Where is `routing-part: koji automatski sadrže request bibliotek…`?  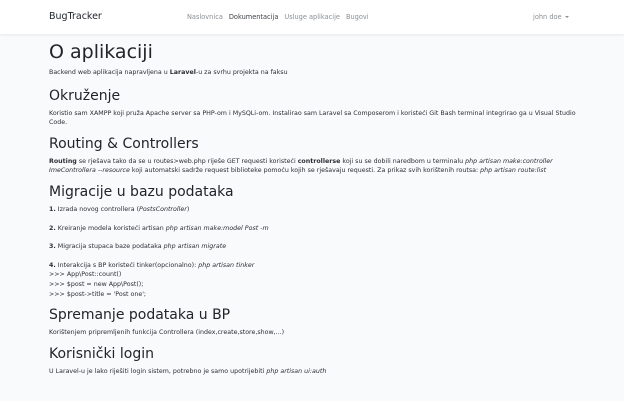
routing-part: koji automatski sadrže request bibliotek… is located at coordinates (305, 171).